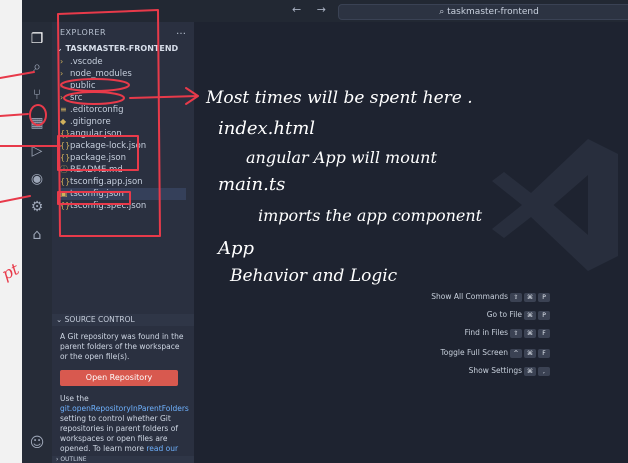  What do you see at coordinates (122, 48) in the screenshot?
I see `project-name: TASKMASTER-FRONTEND` at bounding box center [122, 48].